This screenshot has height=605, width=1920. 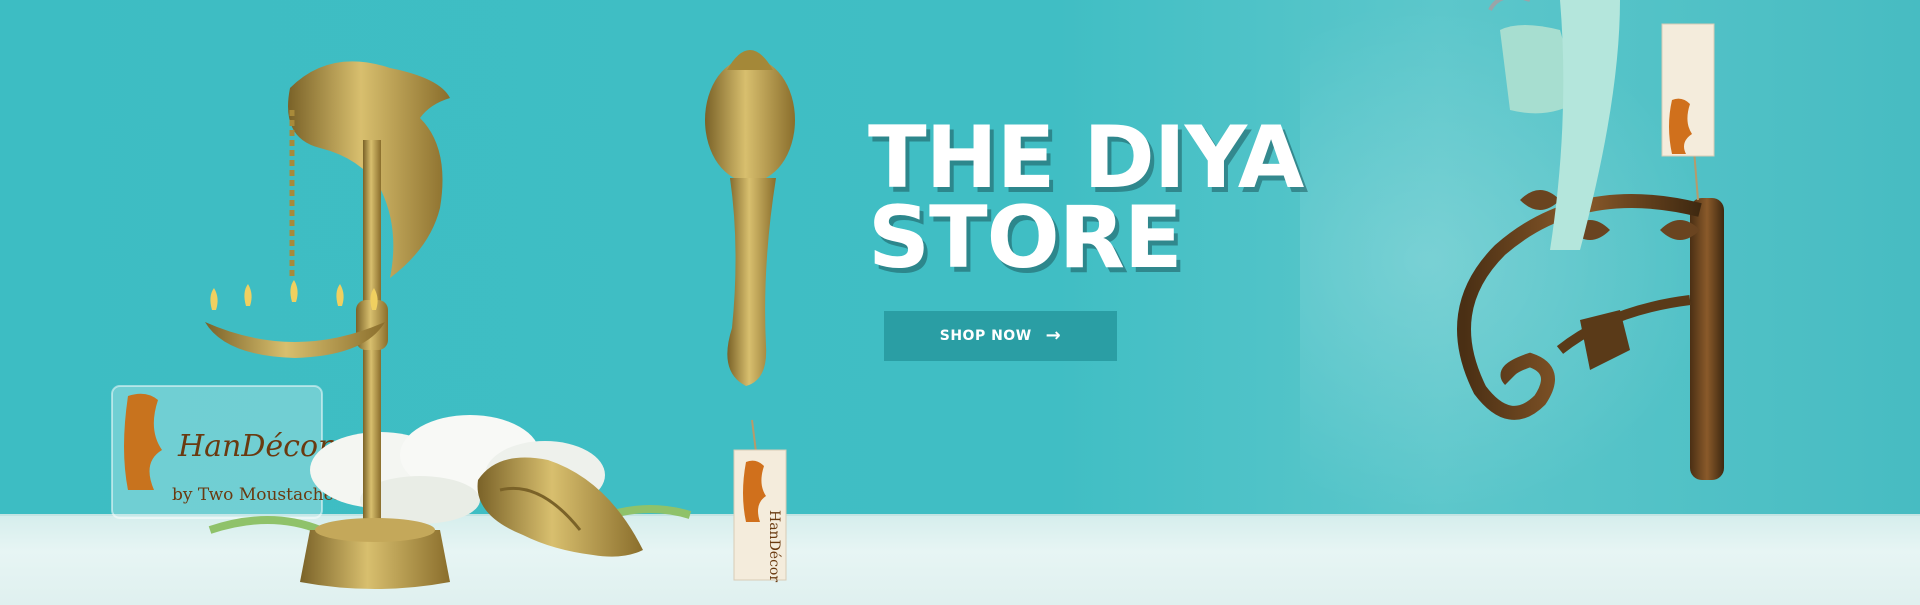 What do you see at coordinates (257, 495) in the screenshot?
I see `brand-tagline-text: by Two Moustaches` at bounding box center [257, 495].